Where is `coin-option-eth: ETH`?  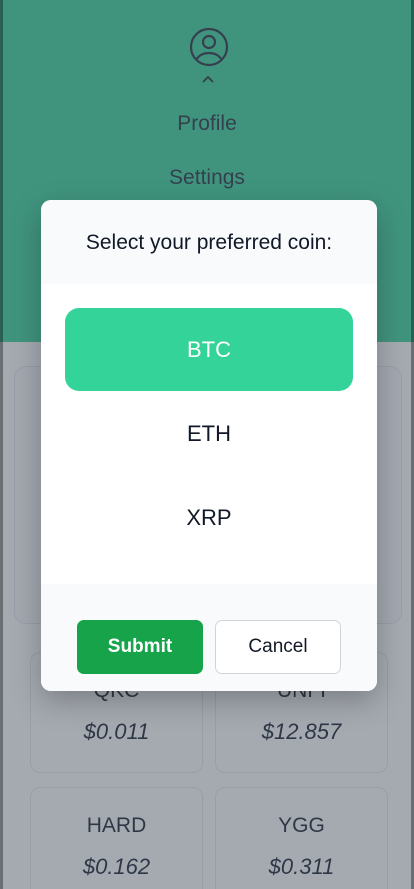 coin-option-eth: ETH is located at coordinates (209, 434).